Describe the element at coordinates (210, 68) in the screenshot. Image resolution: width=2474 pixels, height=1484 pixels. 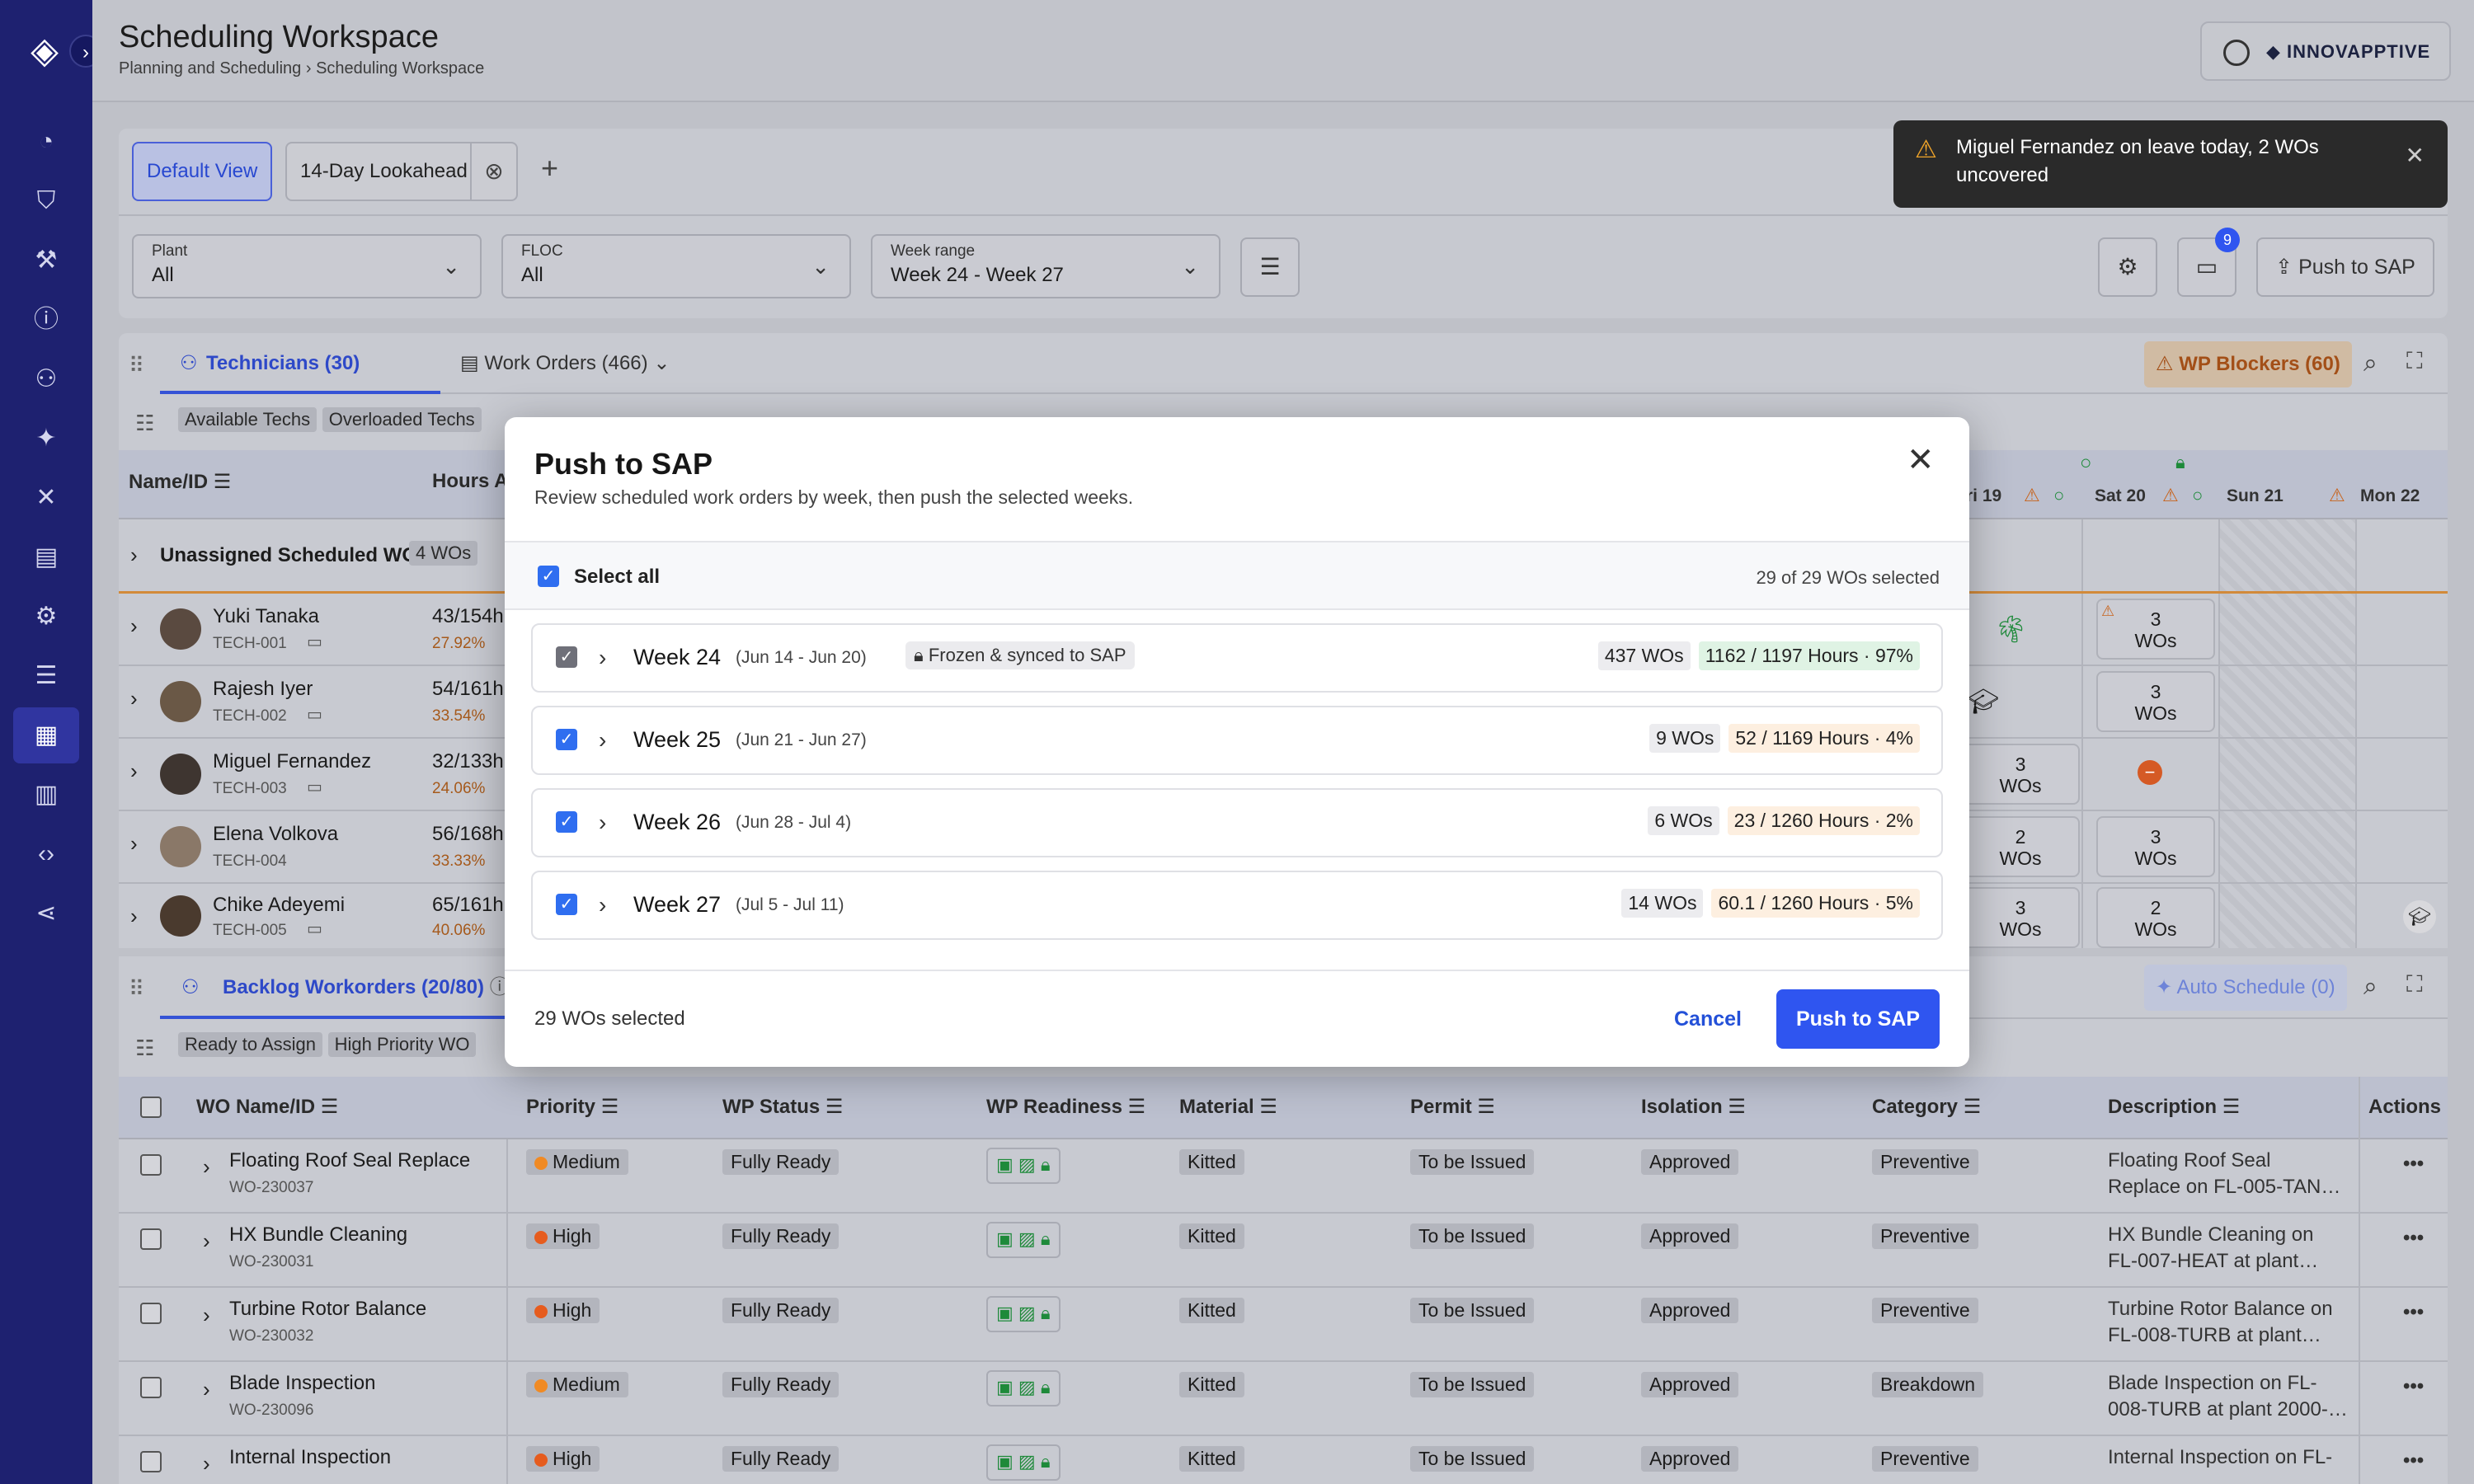
I see `breadcrumb-item: Planning and Scheduling` at that location.